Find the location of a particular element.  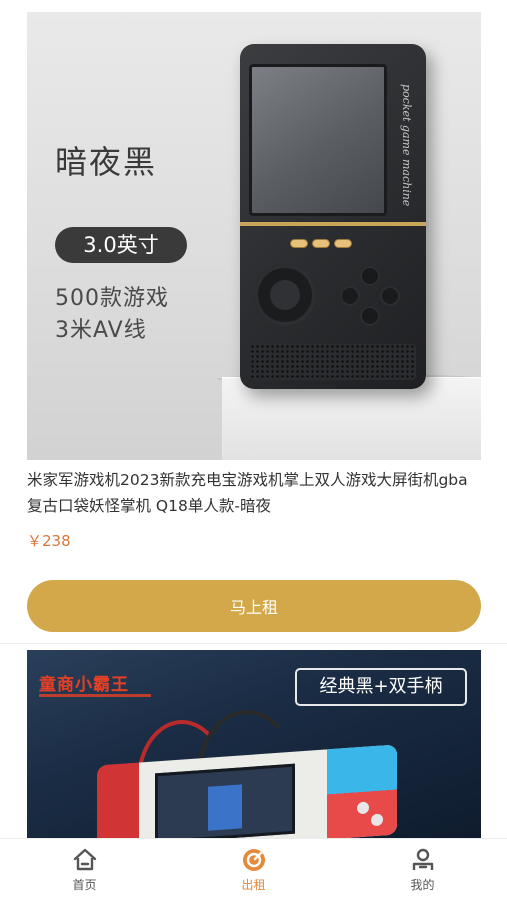

tab-rent: 出租 is located at coordinates (254, 870).